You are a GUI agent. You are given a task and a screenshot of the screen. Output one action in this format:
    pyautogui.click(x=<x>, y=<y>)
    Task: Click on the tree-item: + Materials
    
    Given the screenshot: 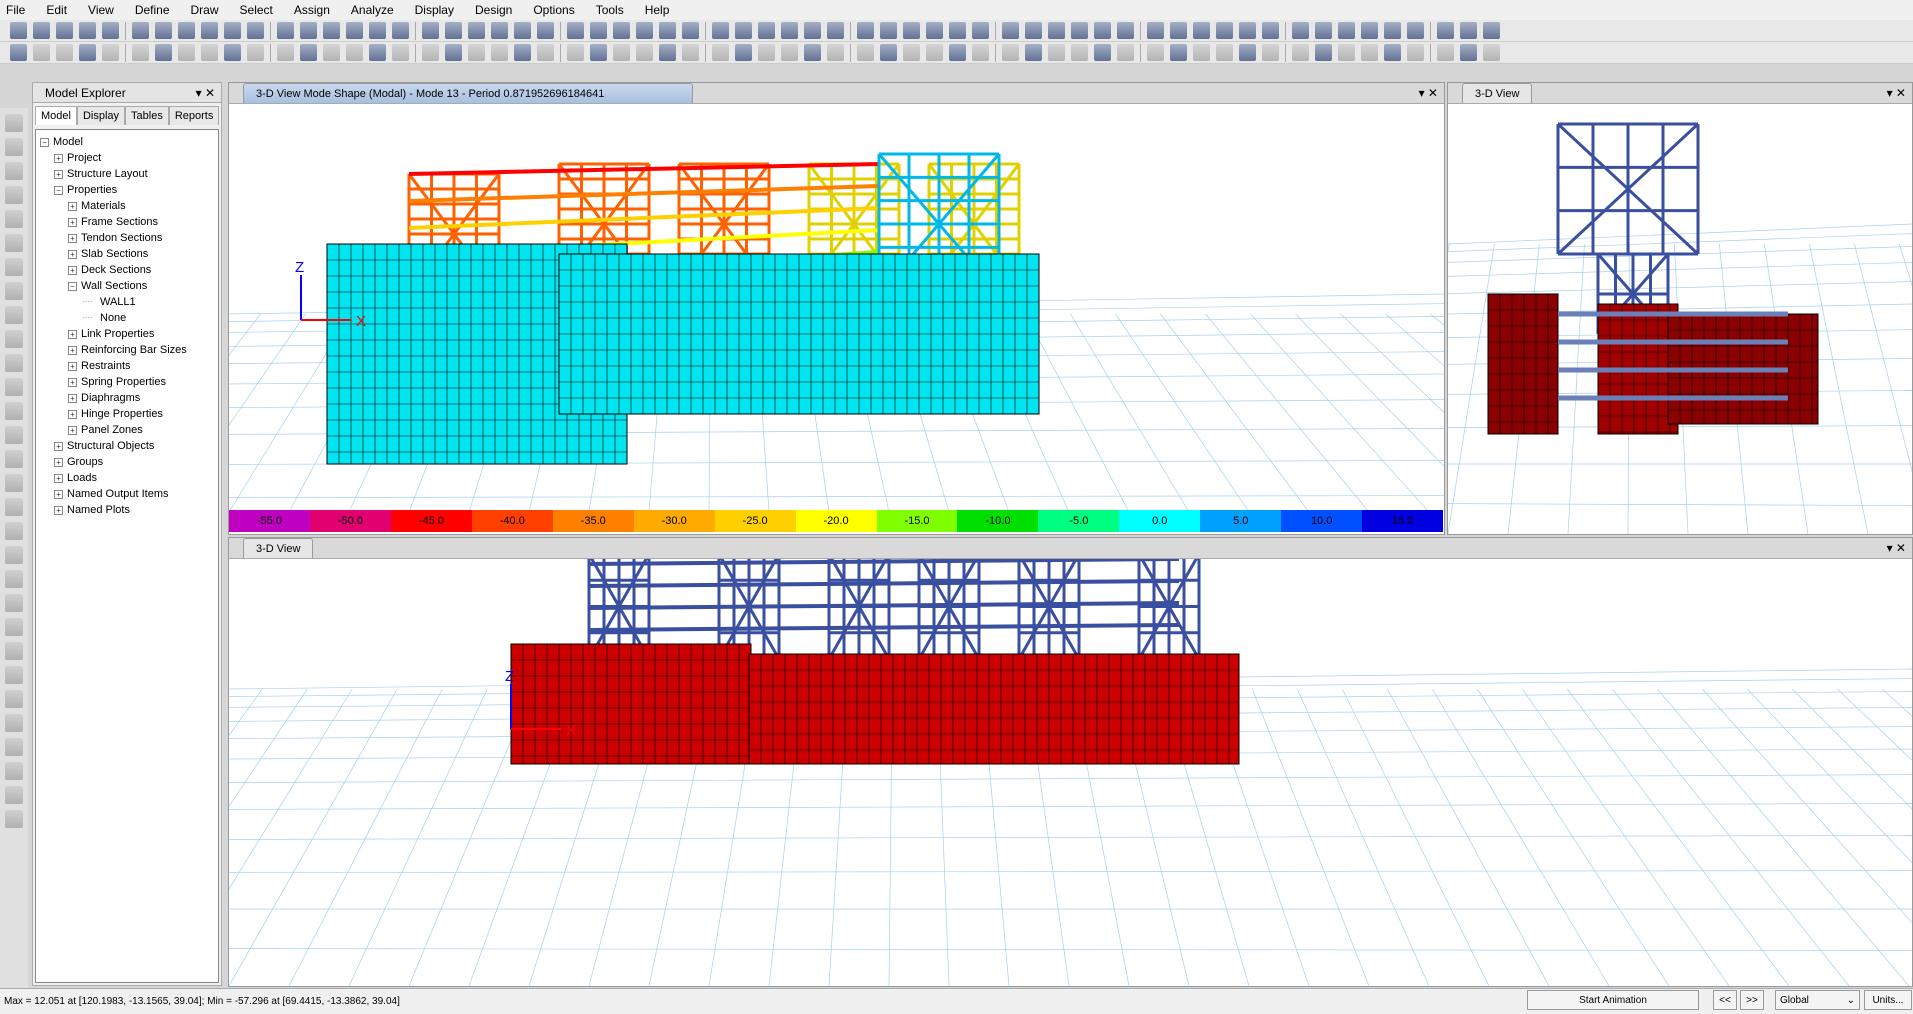 What is the action you would take?
    pyautogui.click(x=129, y=206)
    